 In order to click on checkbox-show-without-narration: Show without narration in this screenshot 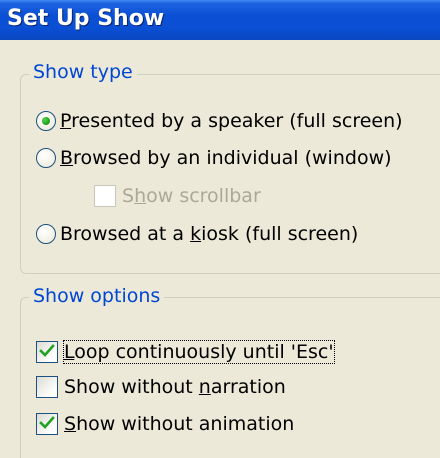, I will do `click(161, 387)`.